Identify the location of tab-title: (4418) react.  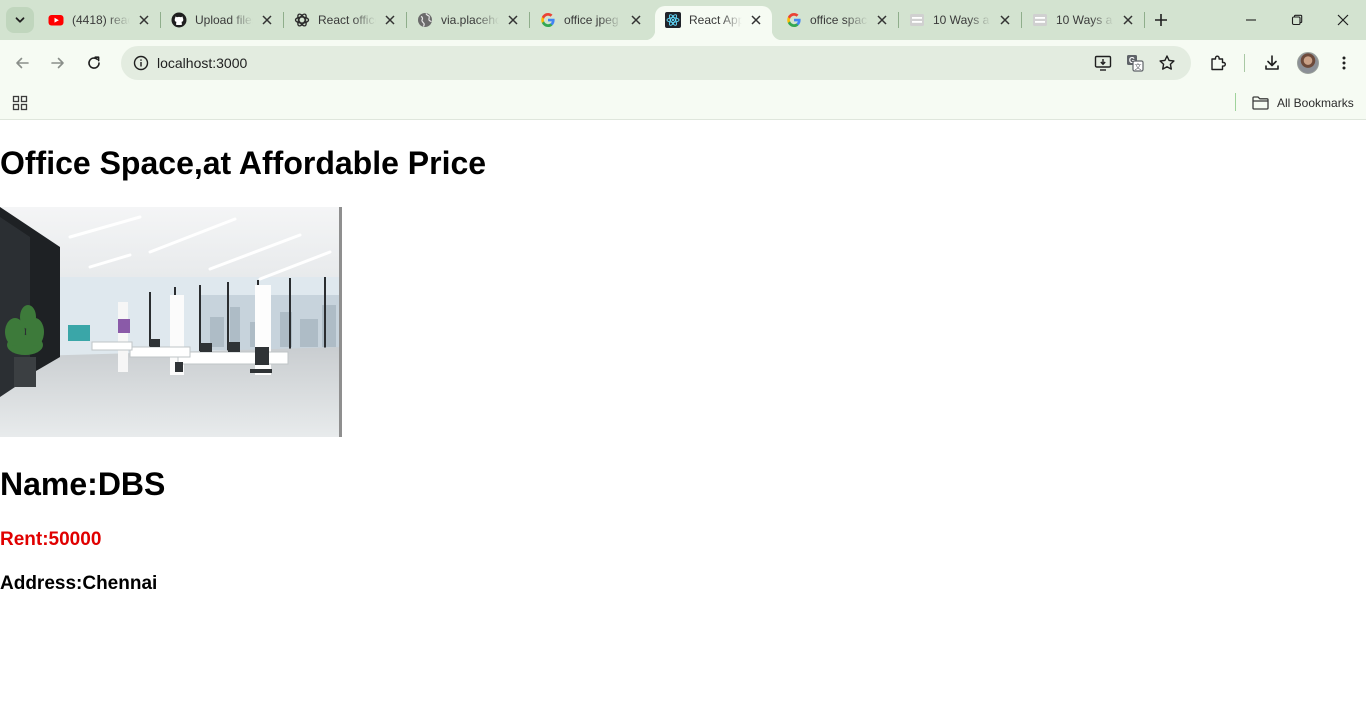
(101, 20).